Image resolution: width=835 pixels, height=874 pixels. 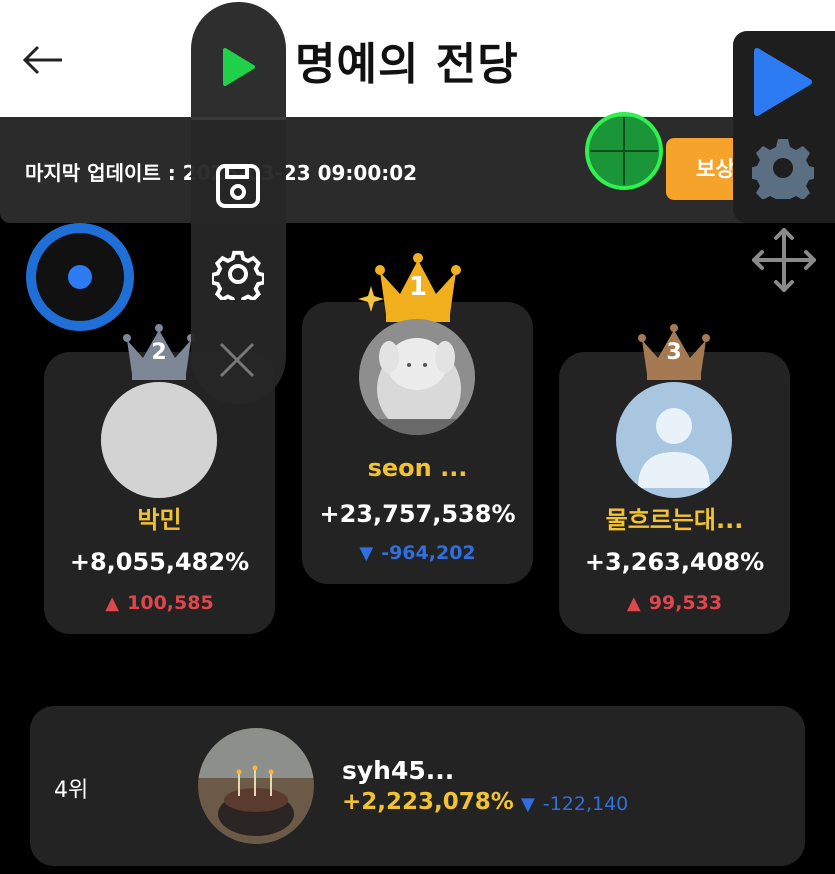 I want to click on podium-percent: +8,055,482%, so click(x=159, y=562).